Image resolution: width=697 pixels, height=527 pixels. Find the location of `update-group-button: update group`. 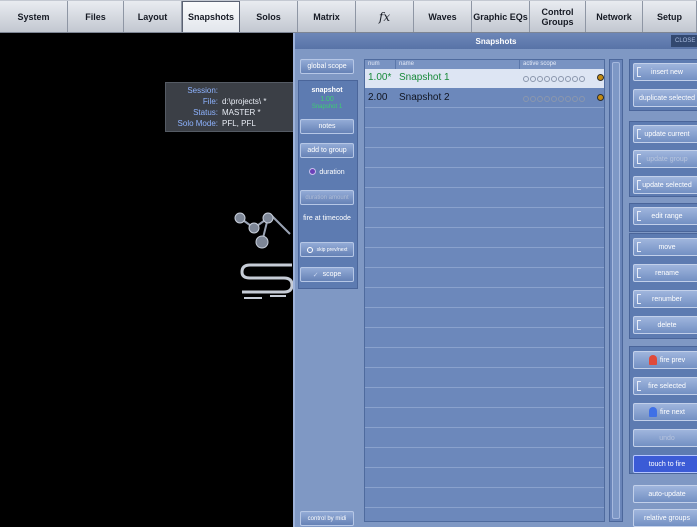

update-group-button: update group is located at coordinates (665, 159).